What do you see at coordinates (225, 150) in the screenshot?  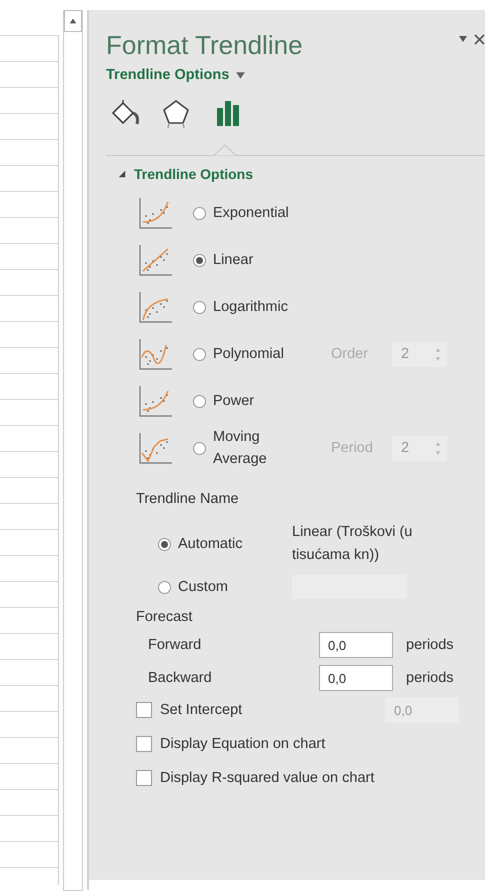 I see `selection-pointer` at bounding box center [225, 150].